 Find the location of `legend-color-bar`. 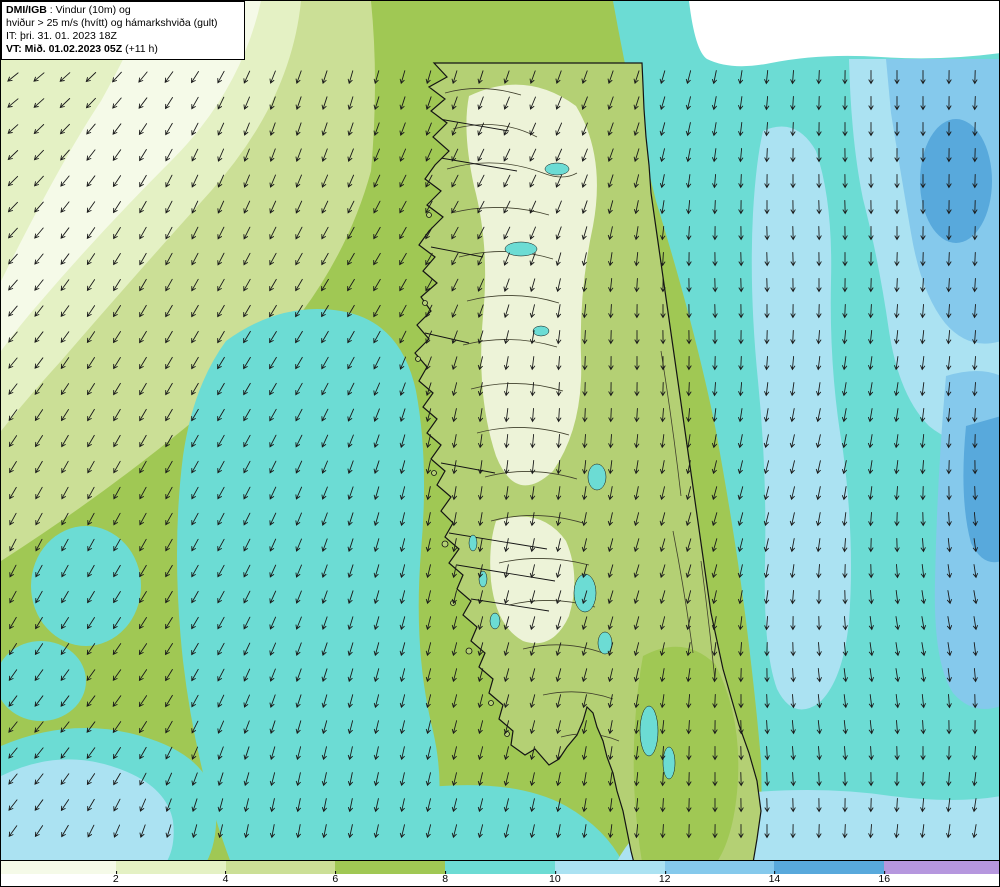

legend-color-bar is located at coordinates (500, 867).